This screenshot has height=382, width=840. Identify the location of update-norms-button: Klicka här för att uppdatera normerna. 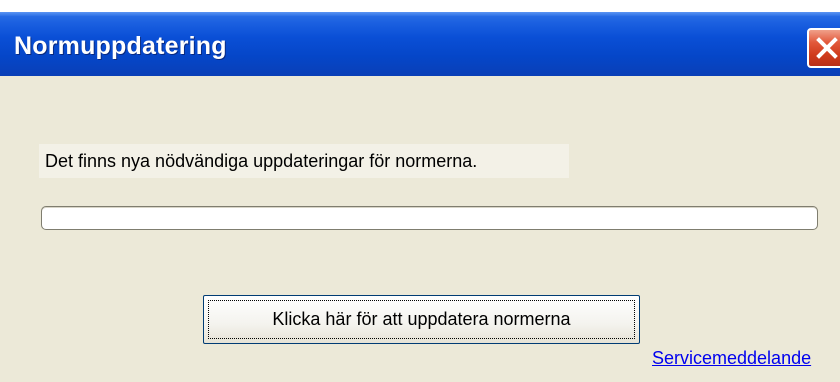
(421, 319).